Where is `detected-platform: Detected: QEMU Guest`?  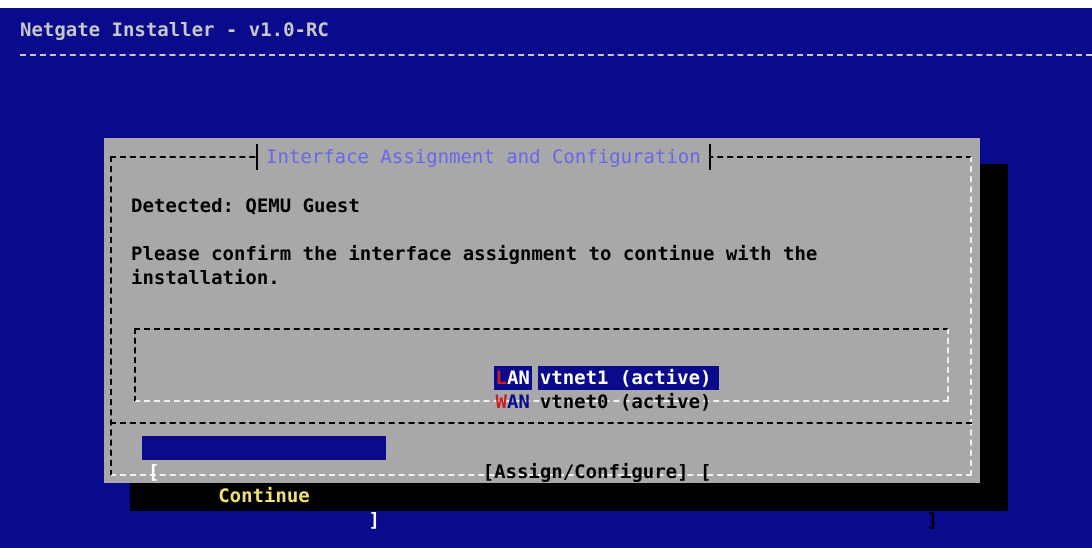
detected-platform: Detected: QEMU Guest is located at coordinates (245, 206).